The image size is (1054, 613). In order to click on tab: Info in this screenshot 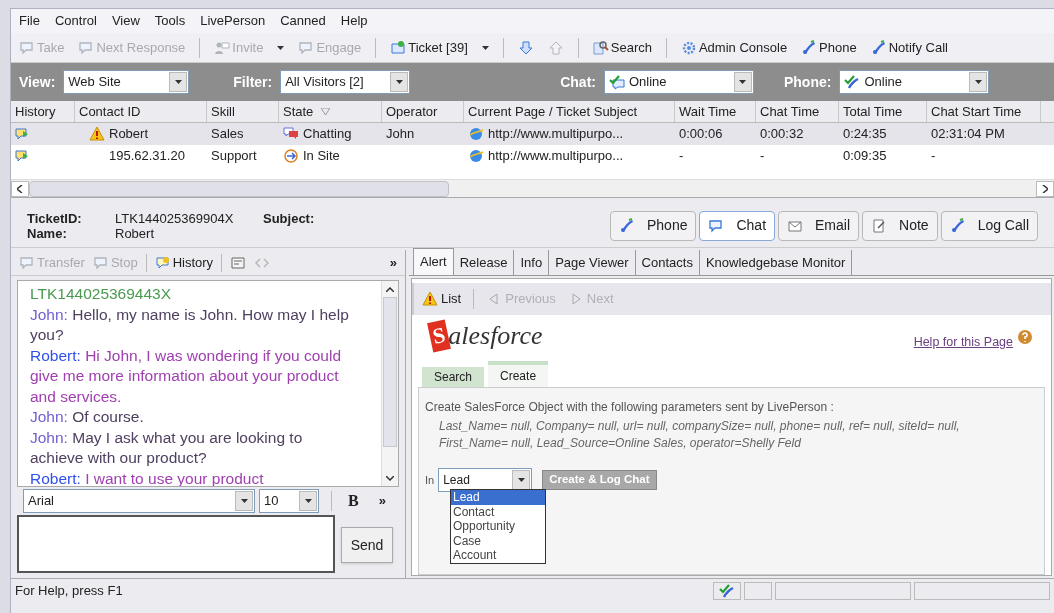, I will do `click(532, 262)`.